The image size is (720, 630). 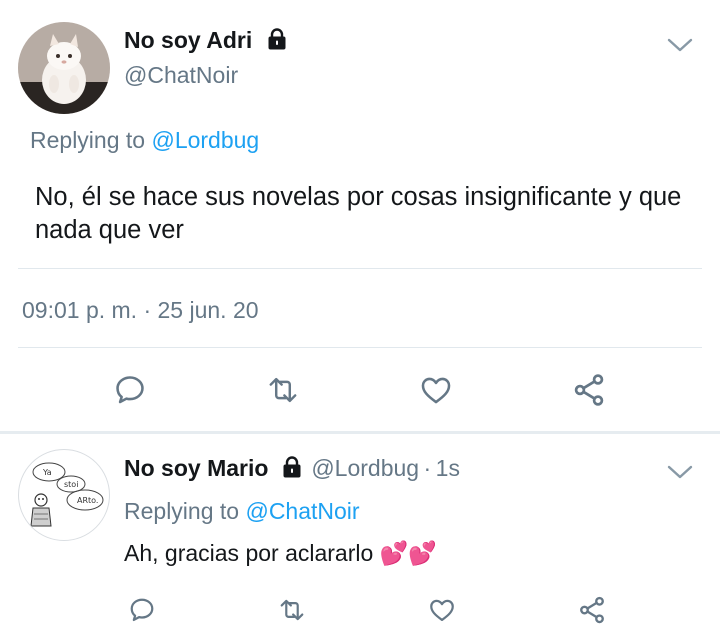 I want to click on avatar-doodle-text-1: Ya, so click(x=47, y=472).